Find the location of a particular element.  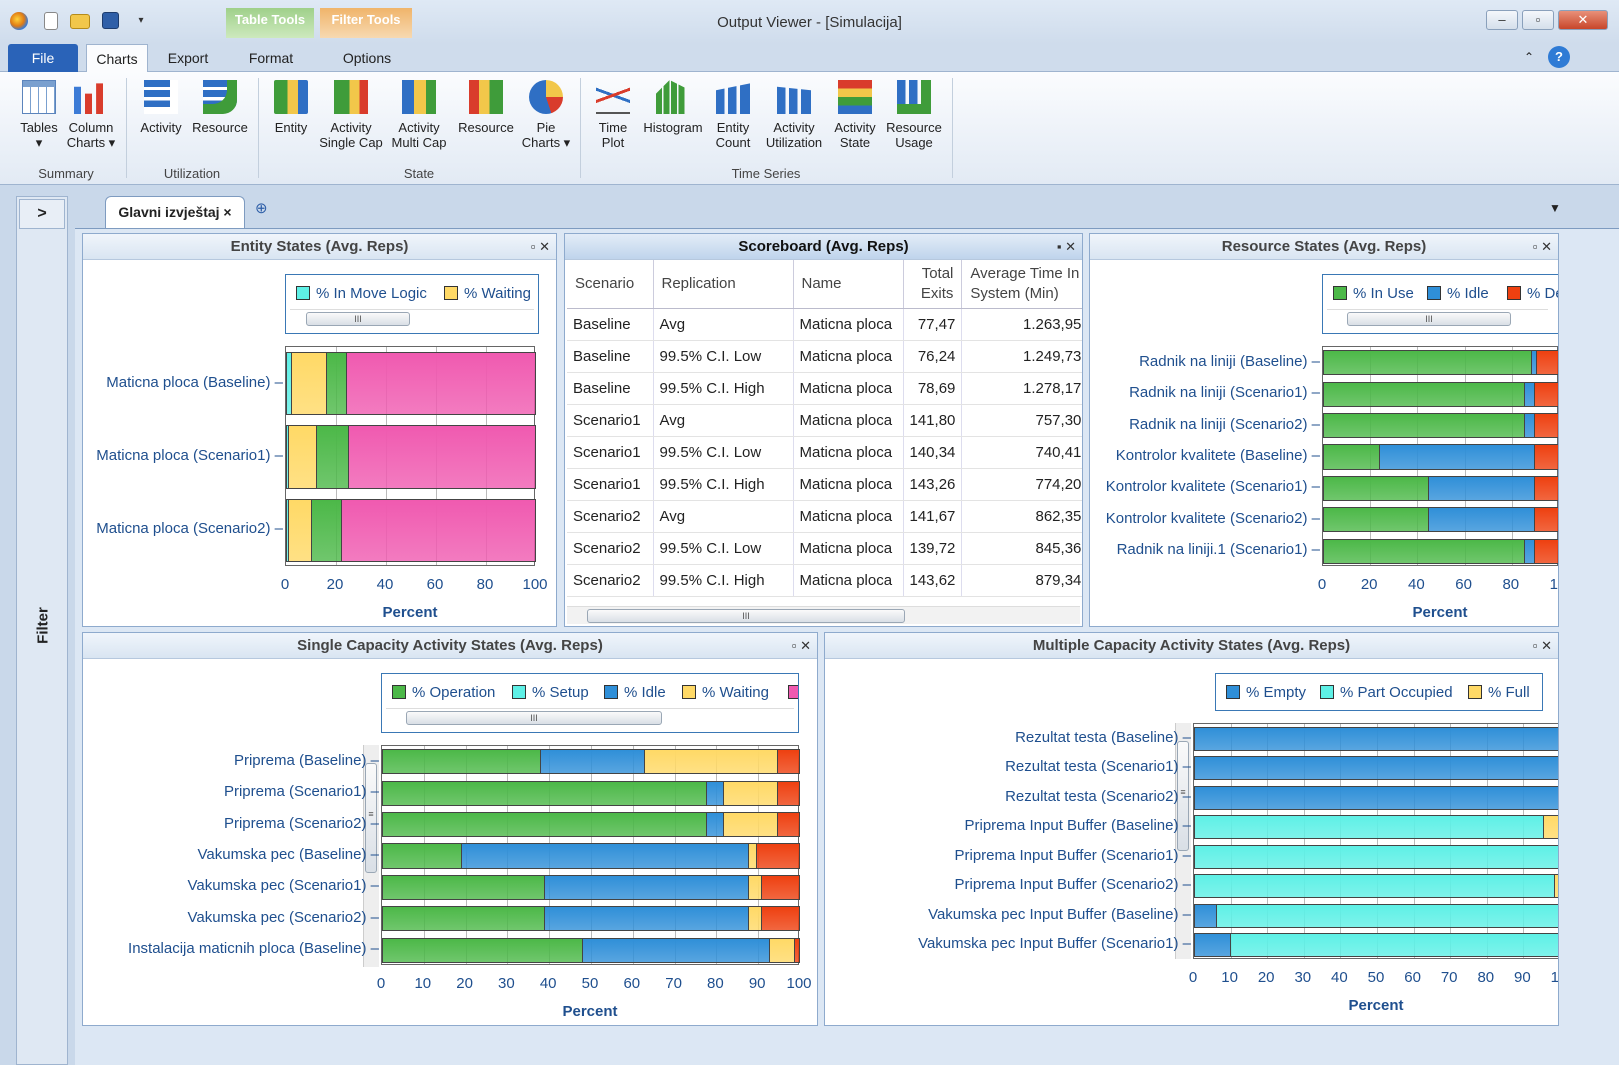

table-column-header: Name is located at coordinates (848, 284).